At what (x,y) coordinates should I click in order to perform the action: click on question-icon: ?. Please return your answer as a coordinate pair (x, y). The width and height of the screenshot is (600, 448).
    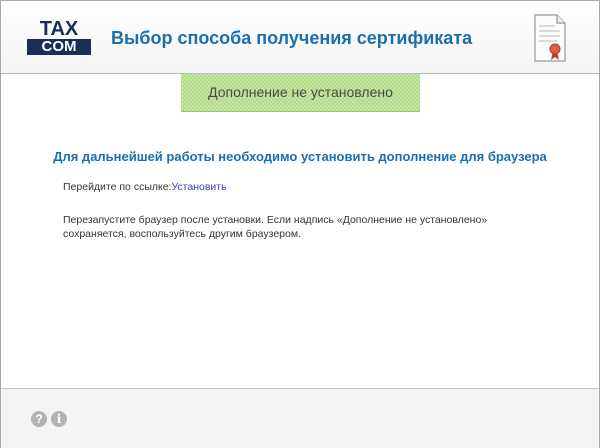
    Looking at the image, I should click on (39, 419).